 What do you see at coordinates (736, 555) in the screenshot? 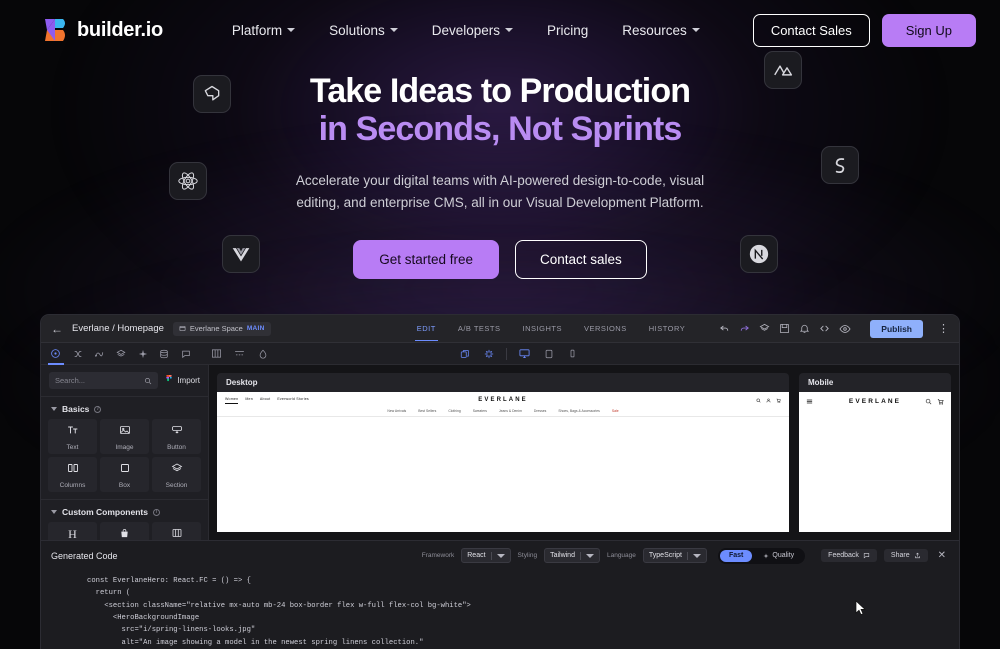
I see `mode-fast-option: Fast` at bounding box center [736, 555].